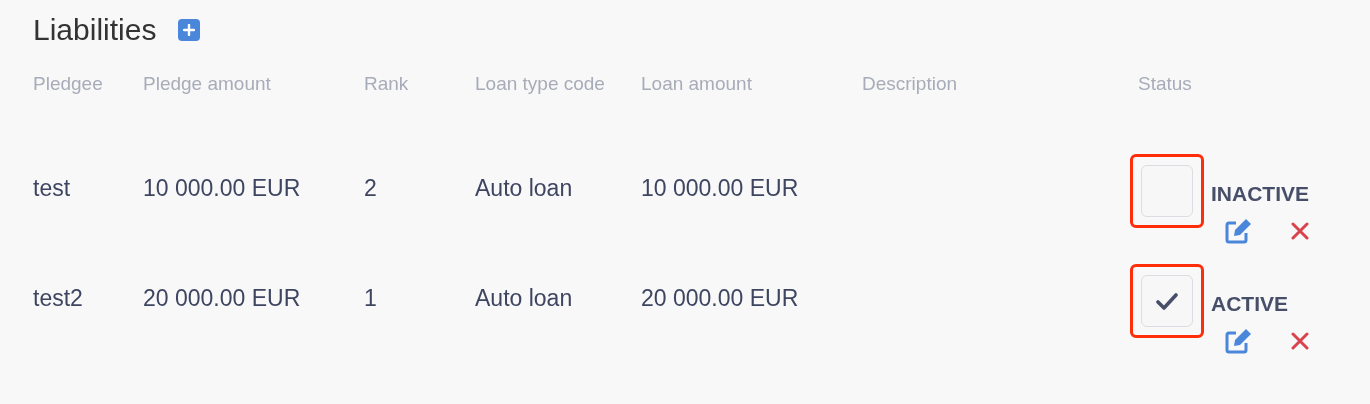 The height and width of the screenshot is (404, 1370). I want to click on table-cell: test, so click(52, 188).